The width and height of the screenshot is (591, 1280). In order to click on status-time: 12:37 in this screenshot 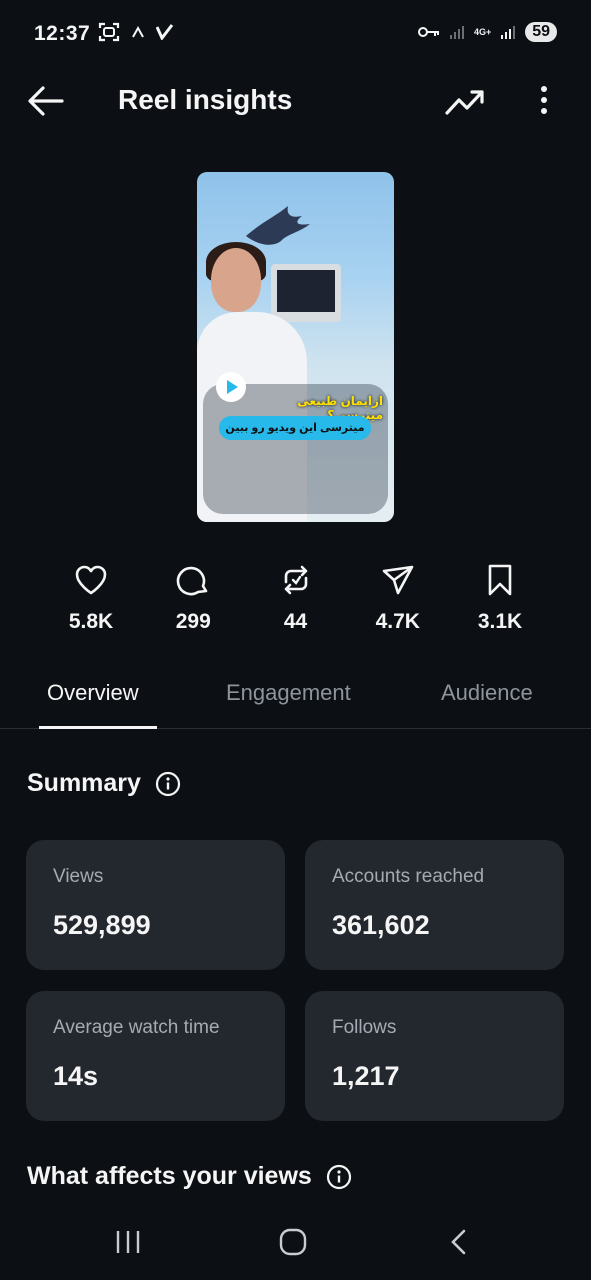, I will do `click(62, 33)`.